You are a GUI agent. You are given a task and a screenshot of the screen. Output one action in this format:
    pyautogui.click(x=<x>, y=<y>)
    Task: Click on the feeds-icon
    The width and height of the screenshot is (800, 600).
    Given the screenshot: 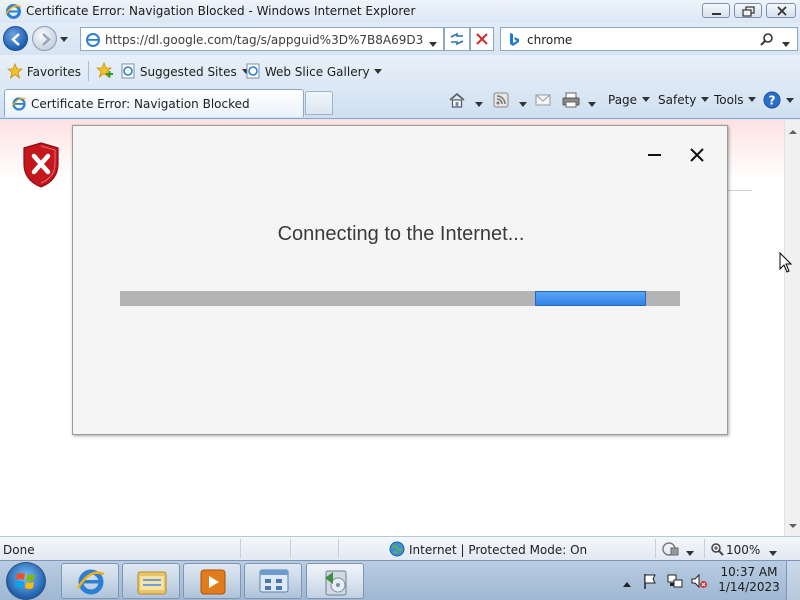 What is the action you would take?
    pyautogui.click(x=501, y=101)
    